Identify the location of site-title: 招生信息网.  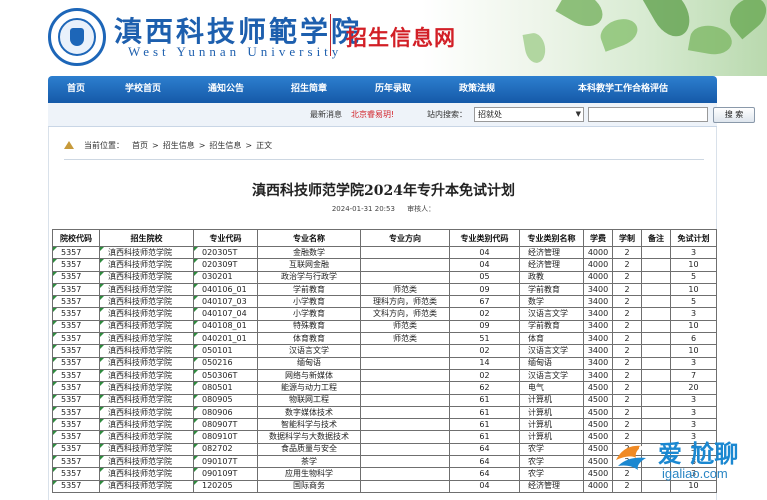
(401, 37).